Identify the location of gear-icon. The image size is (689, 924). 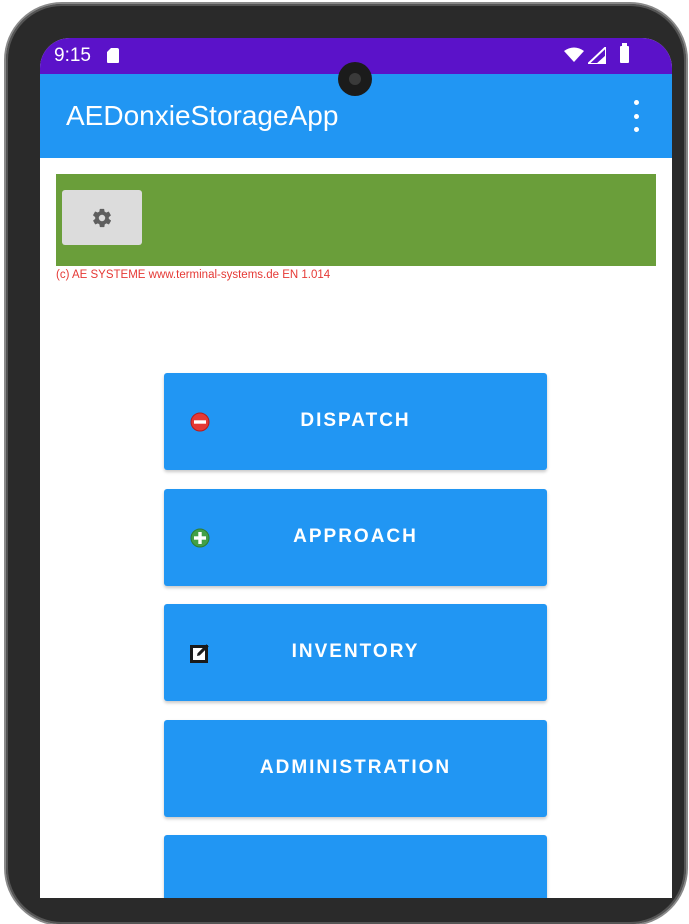
(102, 217).